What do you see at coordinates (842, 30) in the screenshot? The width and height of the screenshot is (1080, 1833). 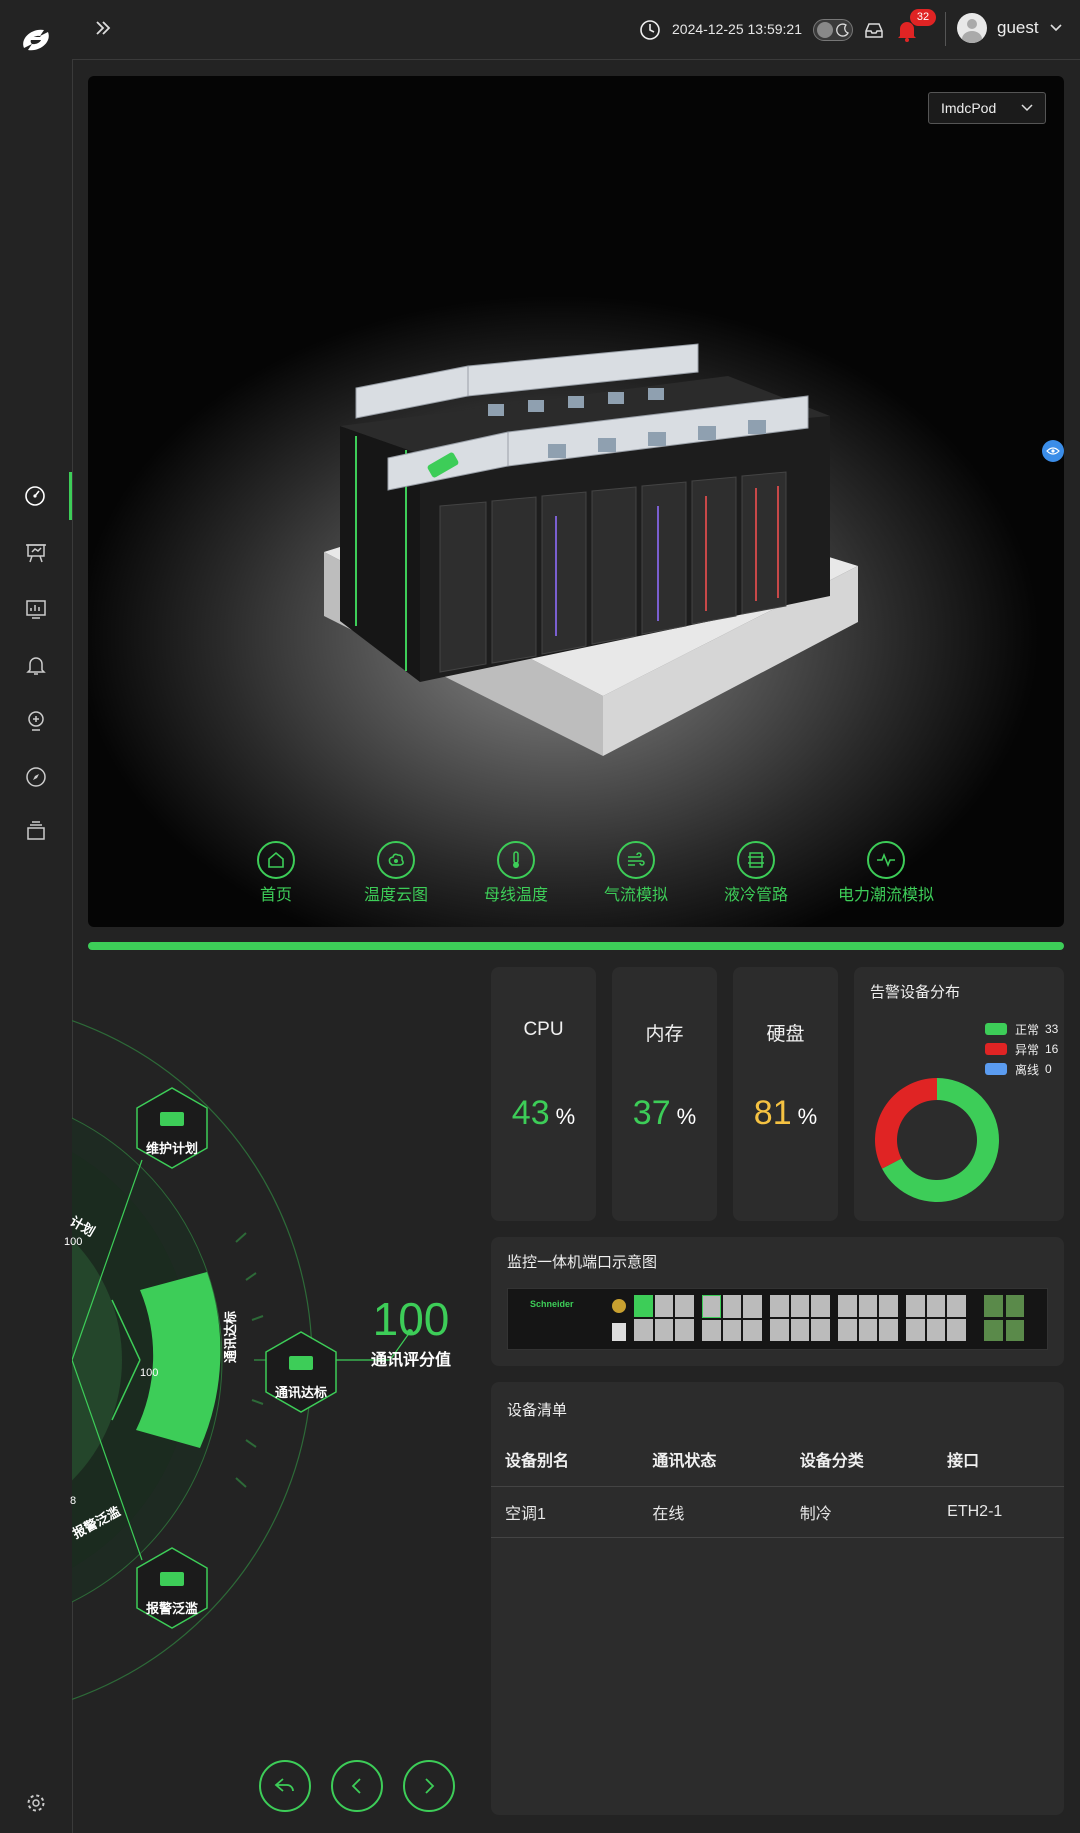 I see `moon-icon` at bounding box center [842, 30].